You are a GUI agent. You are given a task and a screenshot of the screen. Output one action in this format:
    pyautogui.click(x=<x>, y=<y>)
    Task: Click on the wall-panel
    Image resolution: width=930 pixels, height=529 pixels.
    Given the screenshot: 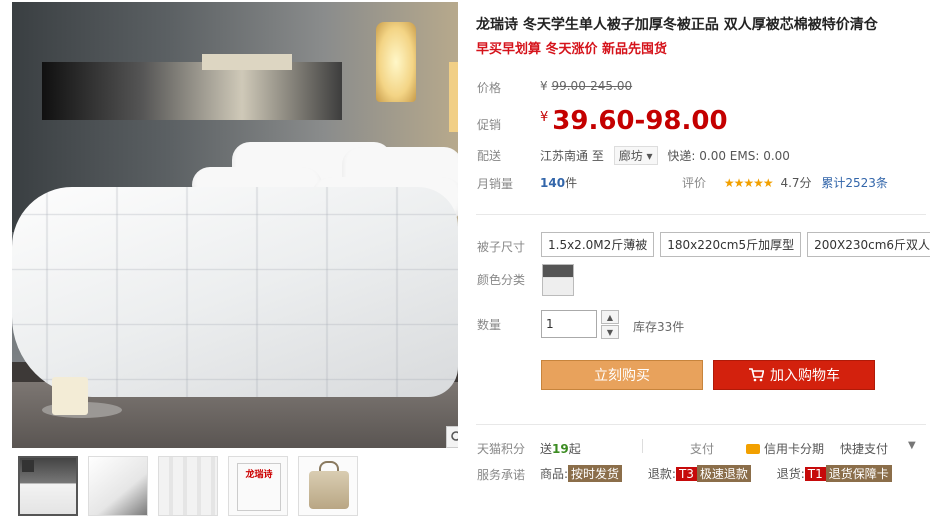 What is the action you would take?
    pyautogui.click(x=192, y=91)
    